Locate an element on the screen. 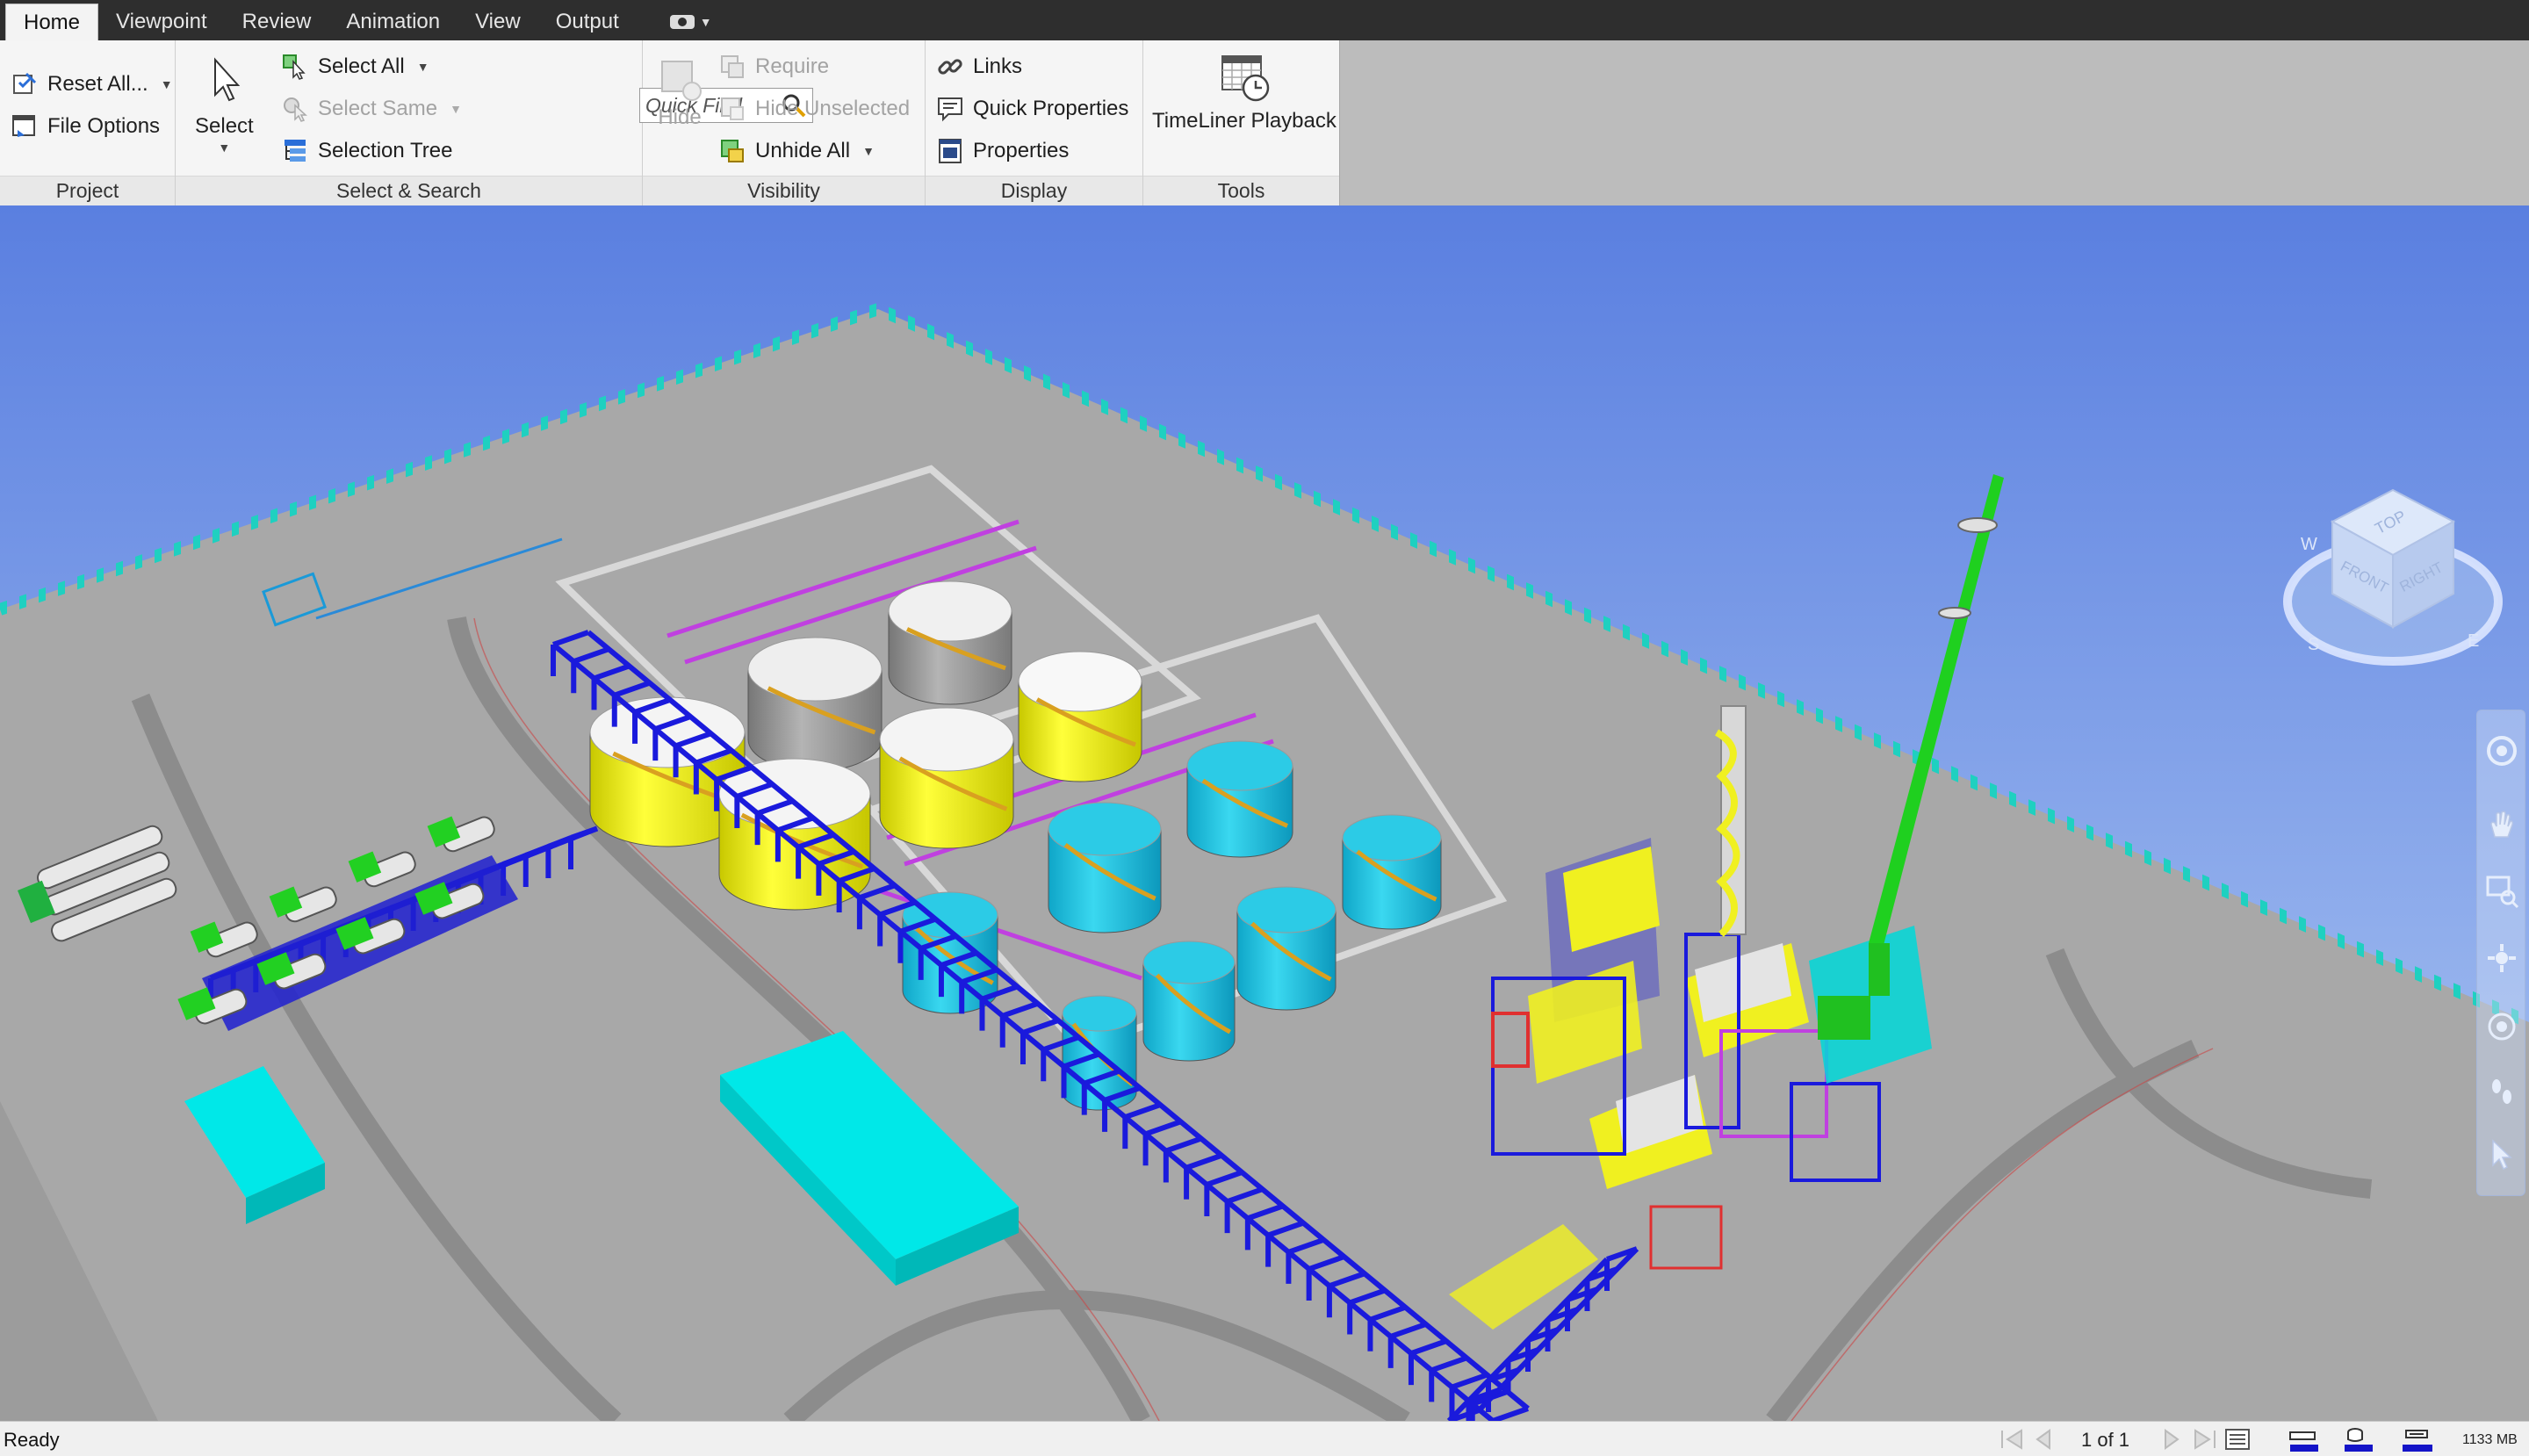 This screenshot has height=1456, width=2529. selection-tree-button: Selection Tree is located at coordinates (367, 151).